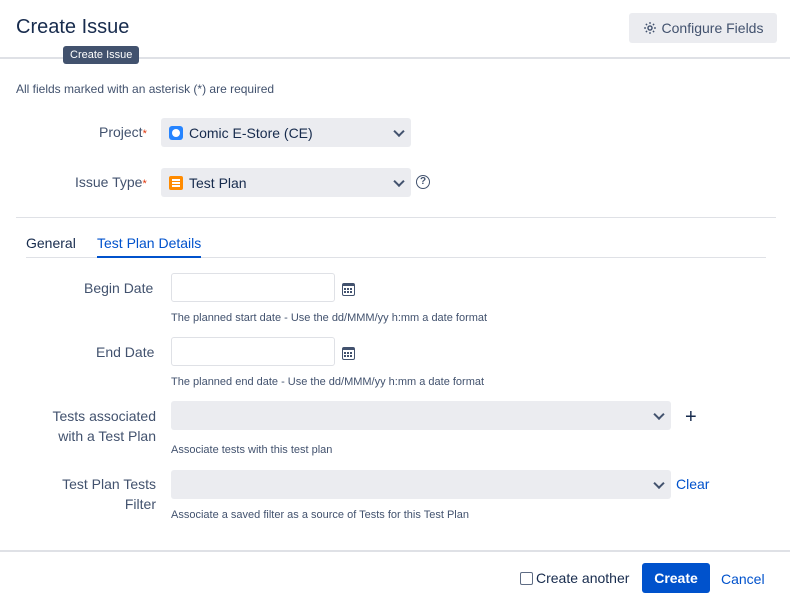  I want to click on project-avatar-icon, so click(176, 132).